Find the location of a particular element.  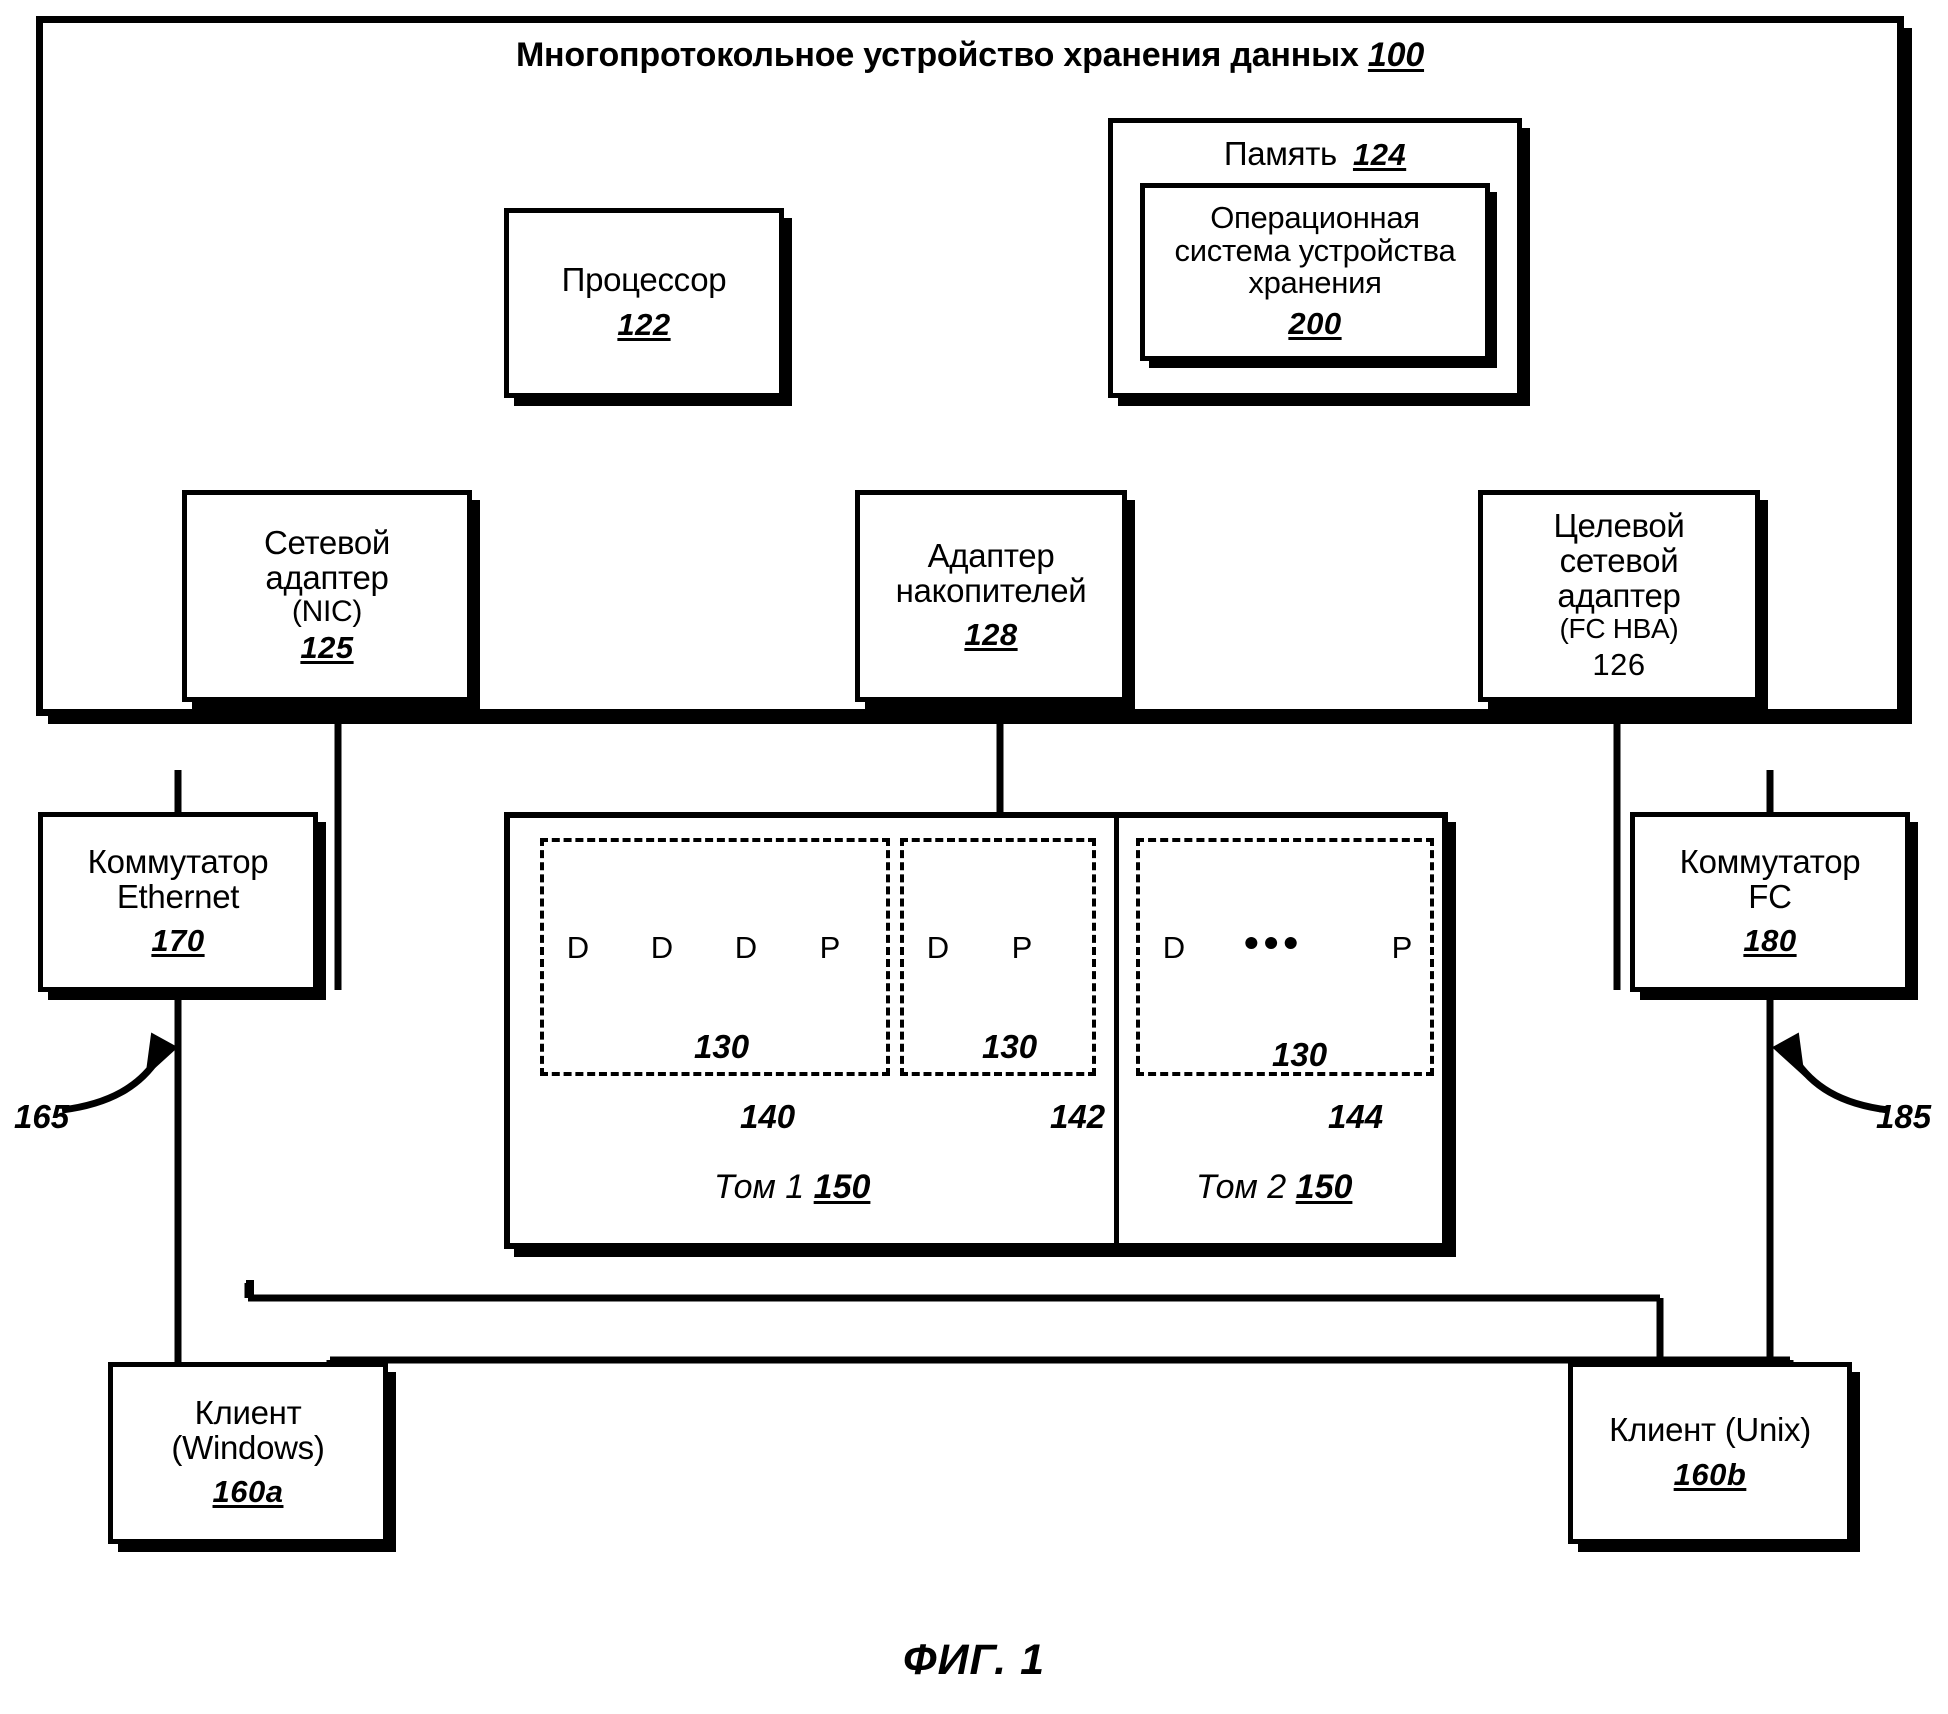

volume-1-text: Том 1 is located at coordinates (759, 1187).